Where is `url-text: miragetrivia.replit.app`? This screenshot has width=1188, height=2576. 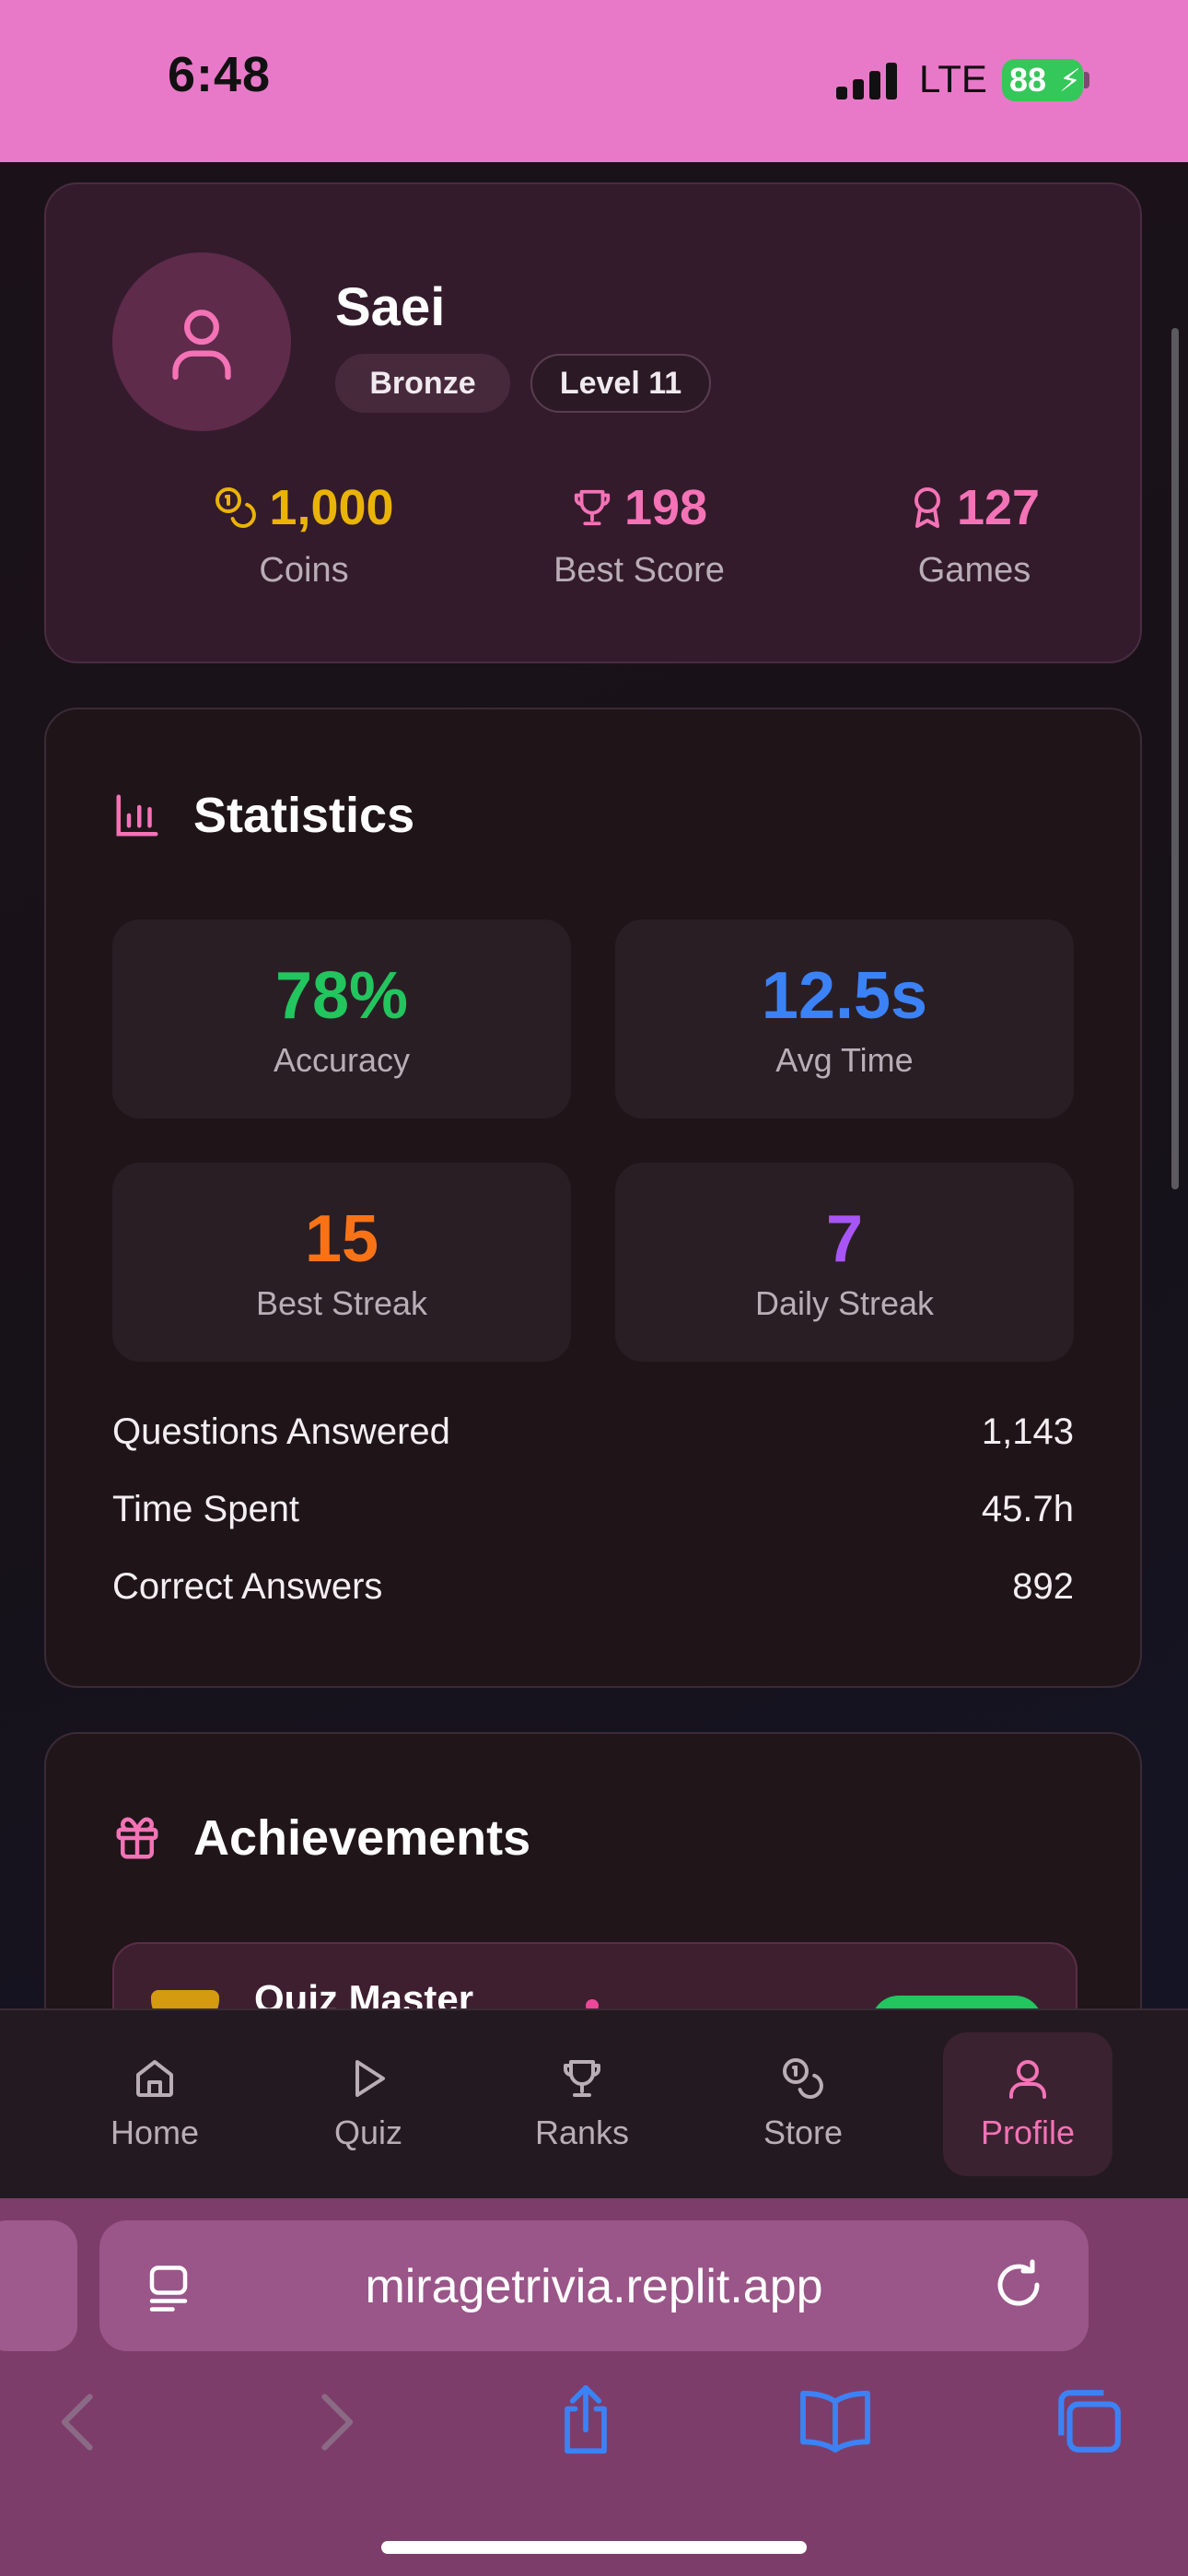 url-text: miragetrivia.replit.app is located at coordinates (594, 2286).